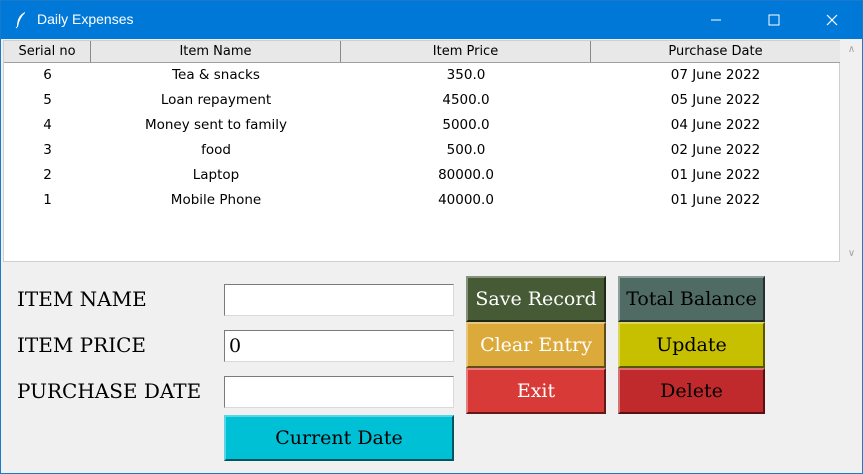 The height and width of the screenshot is (474, 863). Describe the element at coordinates (339, 438) in the screenshot. I see `current-date-button: Current Date` at that location.